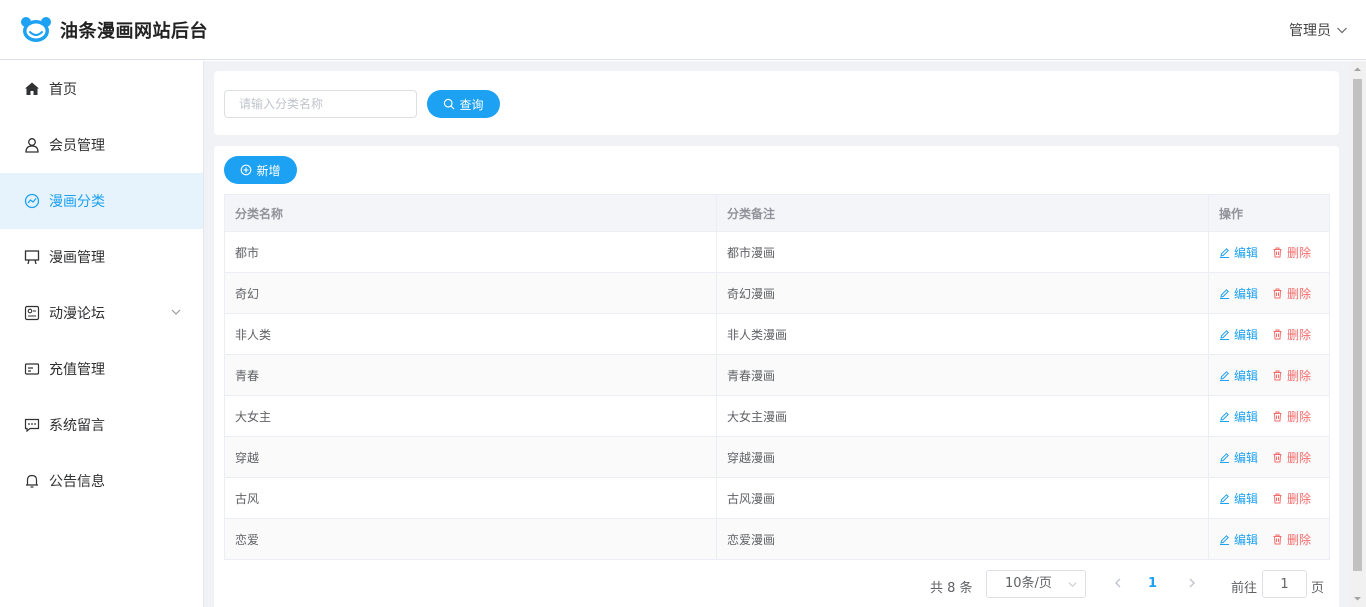  What do you see at coordinates (32, 145) in the screenshot?
I see `user-icon` at bounding box center [32, 145].